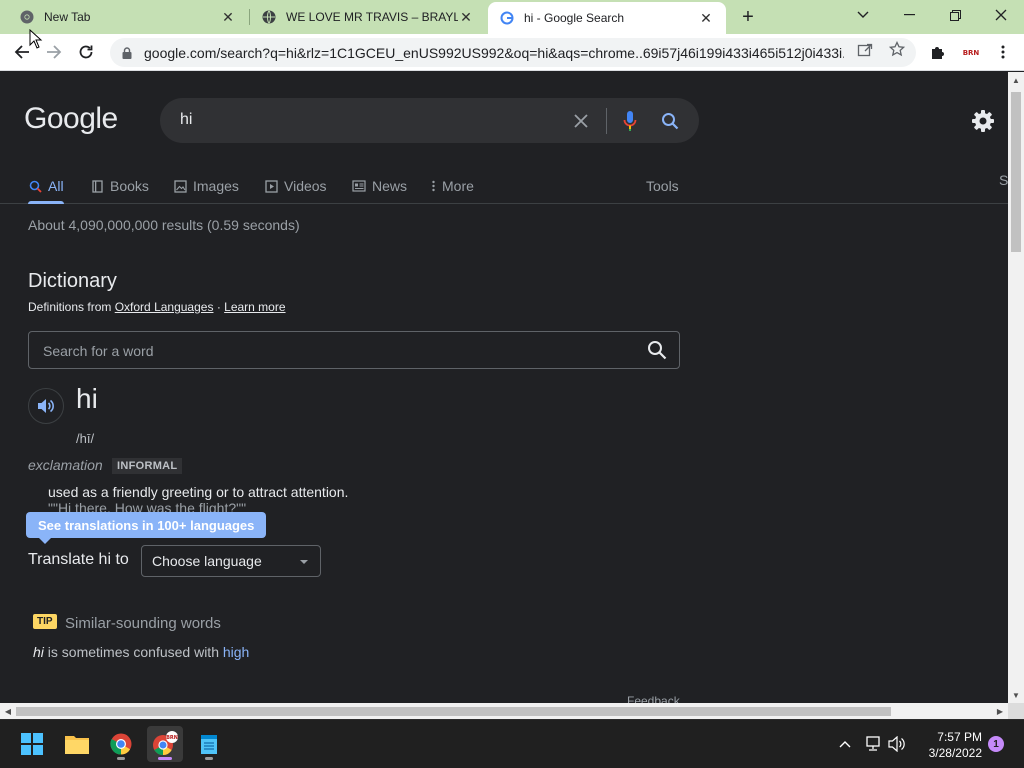 This screenshot has height=768, width=1024. Describe the element at coordinates (897, 744) in the screenshot. I see `volume-icon` at that location.